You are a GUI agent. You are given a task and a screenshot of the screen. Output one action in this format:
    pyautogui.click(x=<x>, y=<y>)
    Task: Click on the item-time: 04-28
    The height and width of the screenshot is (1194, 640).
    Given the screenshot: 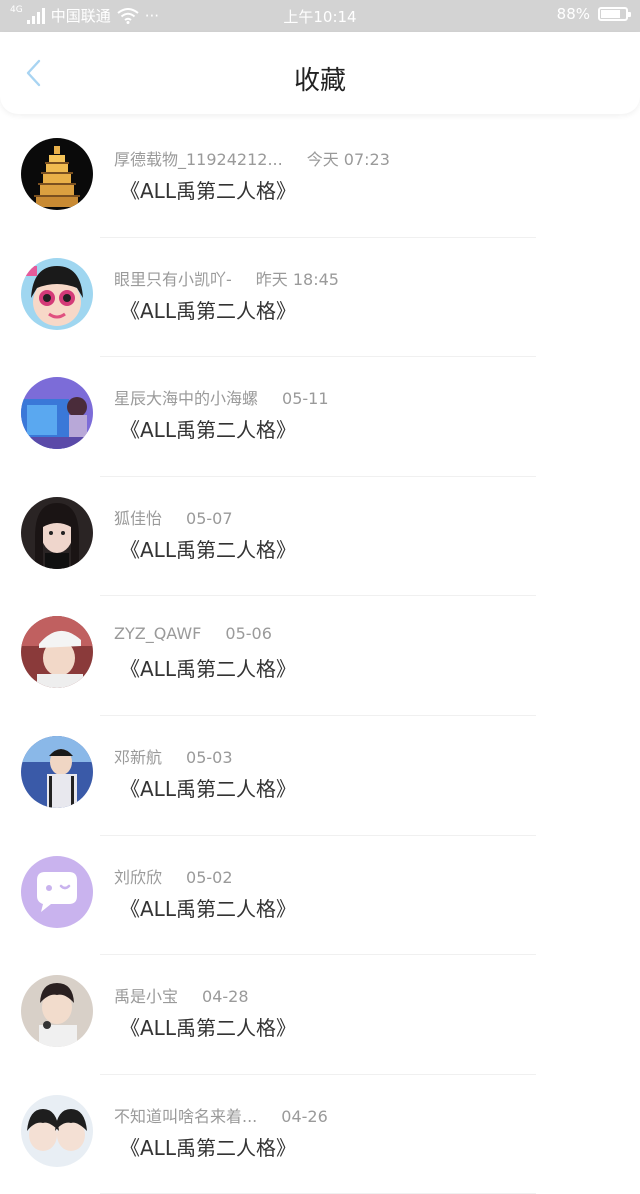 What is the action you would take?
    pyautogui.click(x=225, y=997)
    